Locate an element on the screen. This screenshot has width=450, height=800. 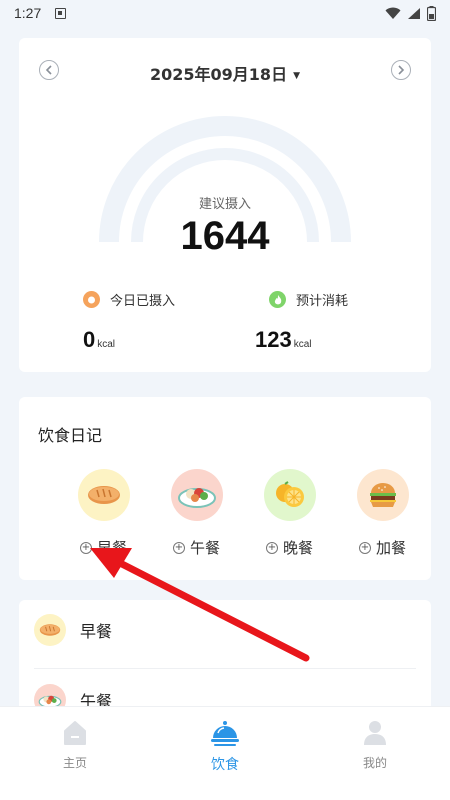
chevron-right-icon is located at coordinates (401, 70).